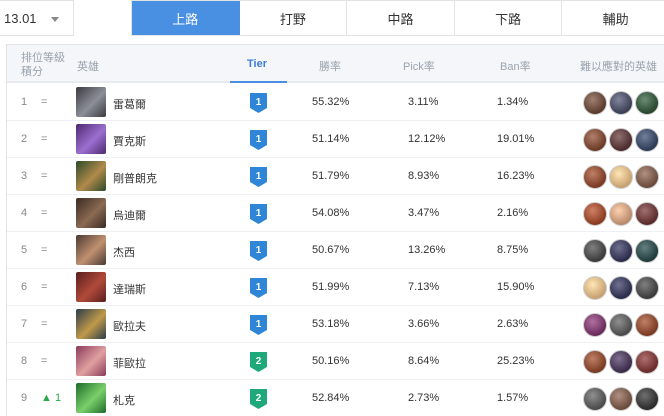  What do you see at coordinates (335, 287) in the screenshot?
I see `table-row: 6 = 達瑞斯 1 51.99% 7.13% 15.90%` at bounding box center [335, 287].